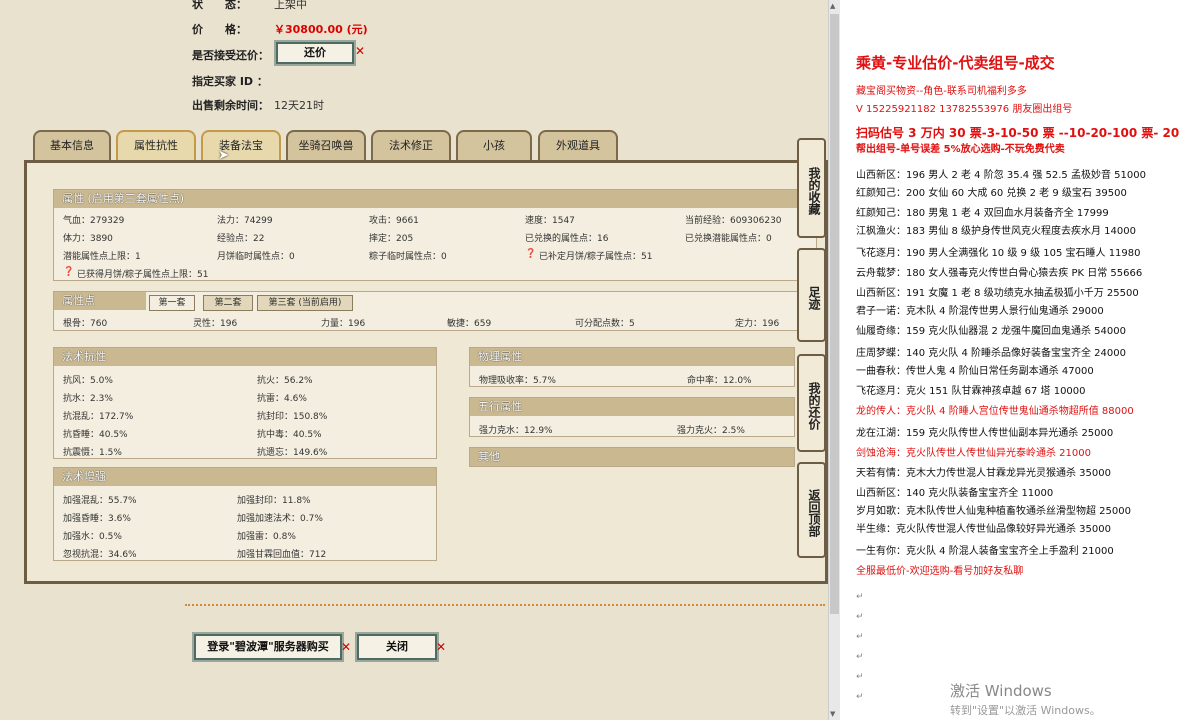 The width and height of the screenshot is (1180, 720). What do you see at coordinates (230, 81) in the screenshot?
I see `buyer-id-label: 指定买家 ID ：` at bounding box center [230, 81].